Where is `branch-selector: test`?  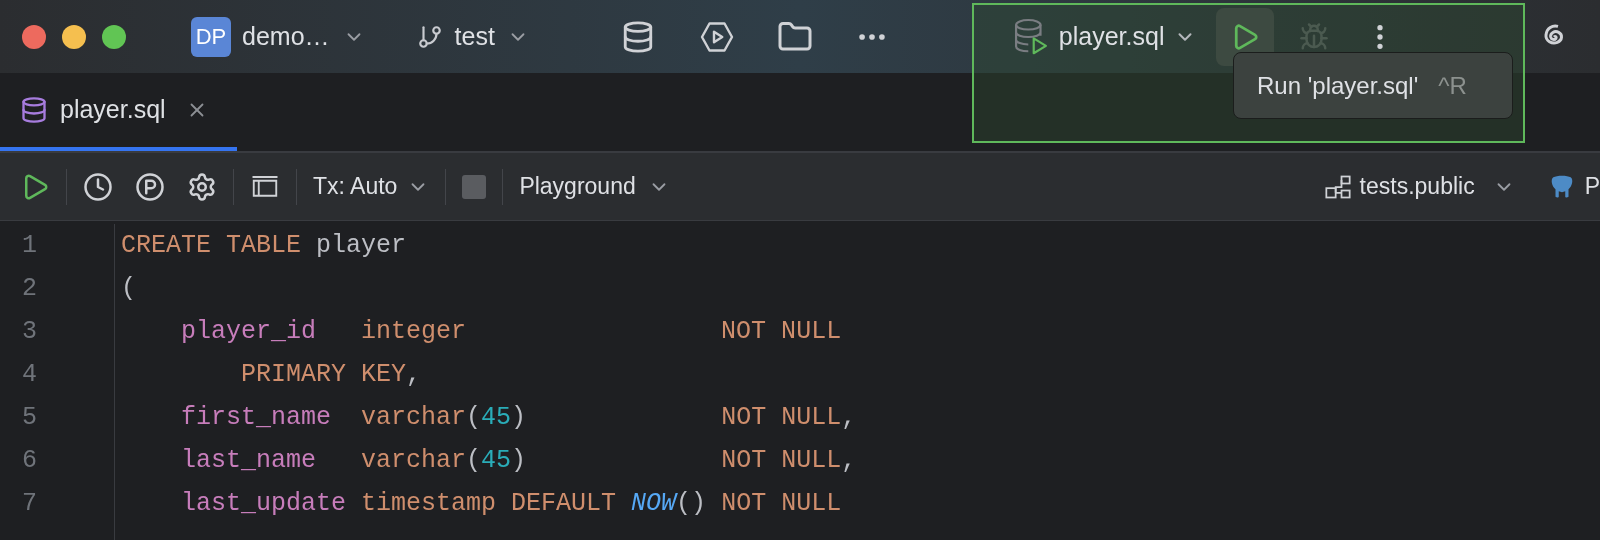 branch-selector: test is located at coordinates (472, 36).